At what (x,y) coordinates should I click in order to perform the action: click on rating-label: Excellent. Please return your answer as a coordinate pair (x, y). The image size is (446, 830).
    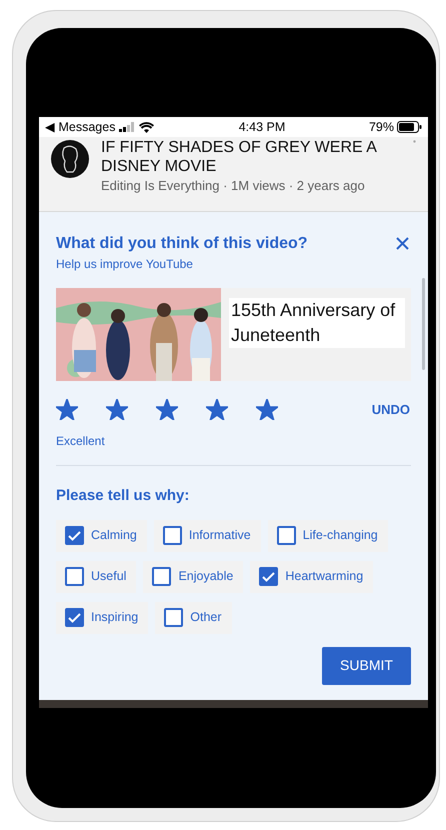
    Looking at the image, I should click on (81, 441).